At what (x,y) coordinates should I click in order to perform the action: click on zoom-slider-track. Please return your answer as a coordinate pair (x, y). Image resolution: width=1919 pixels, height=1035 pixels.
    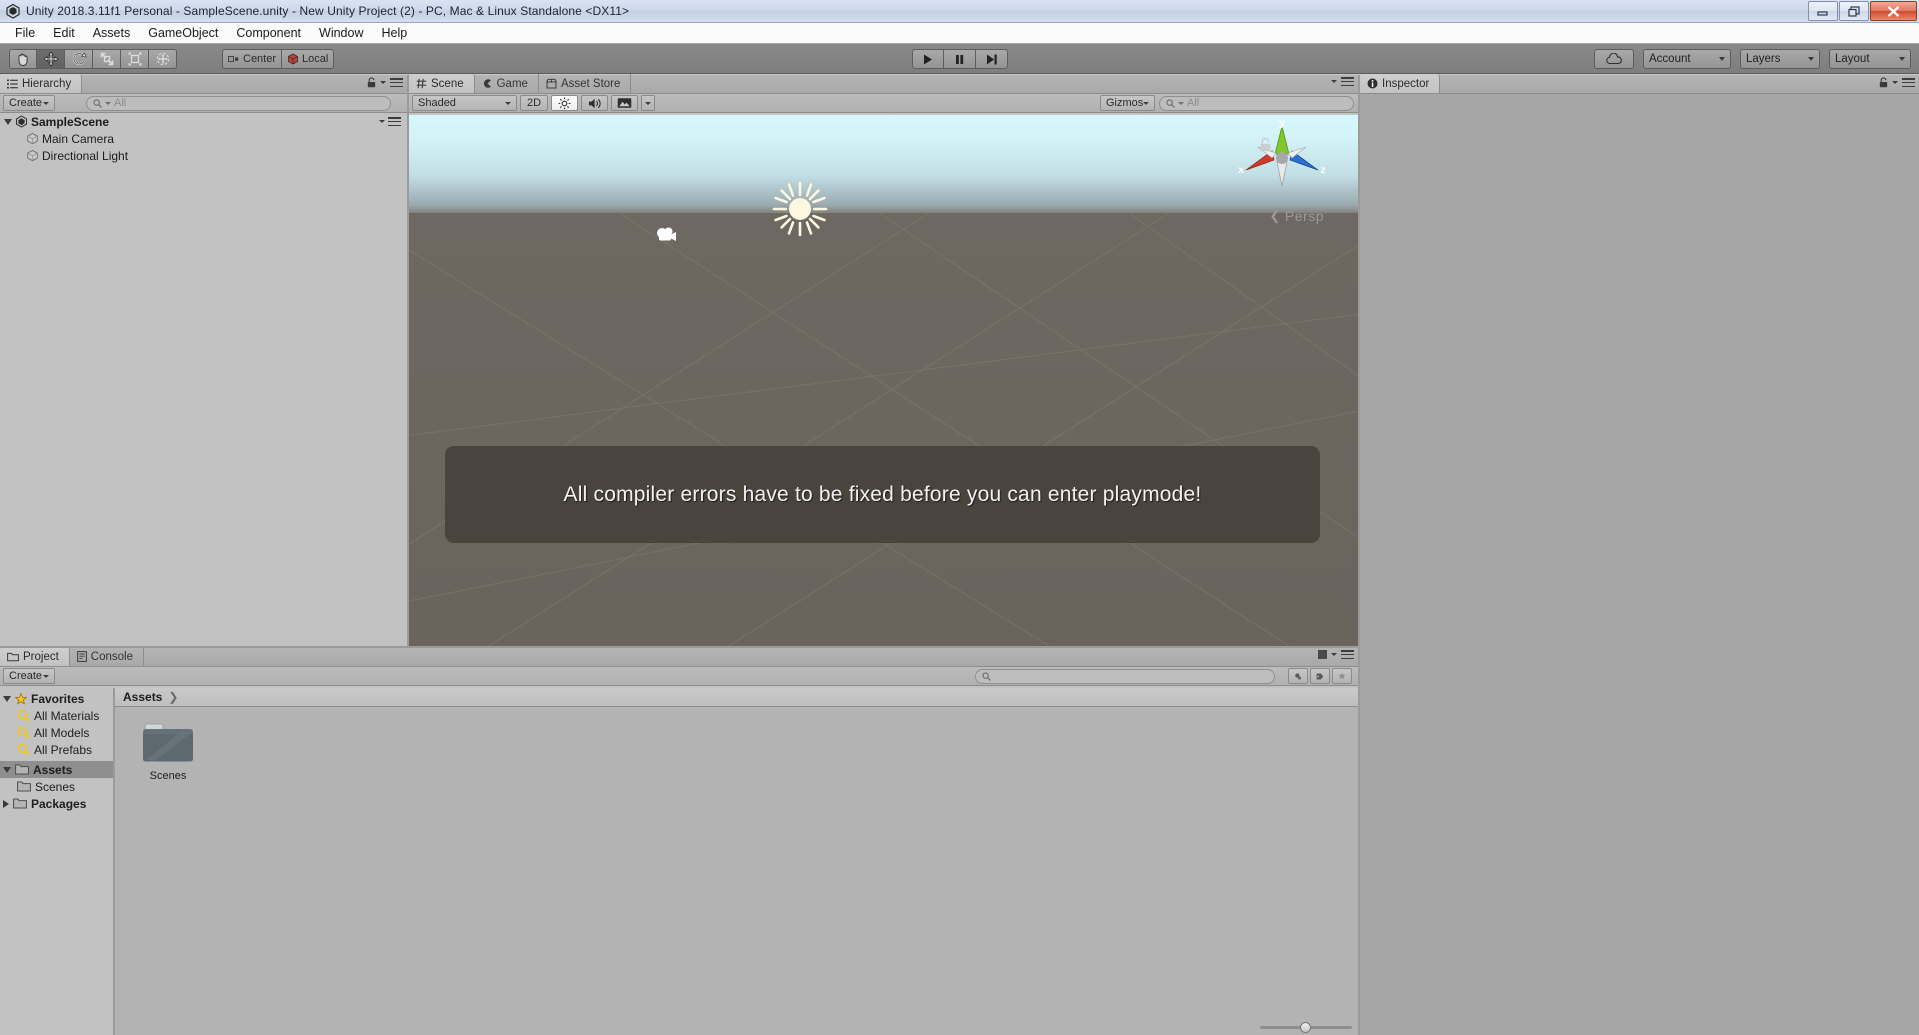
    Looking at the image, I should click on (1306, 1027).